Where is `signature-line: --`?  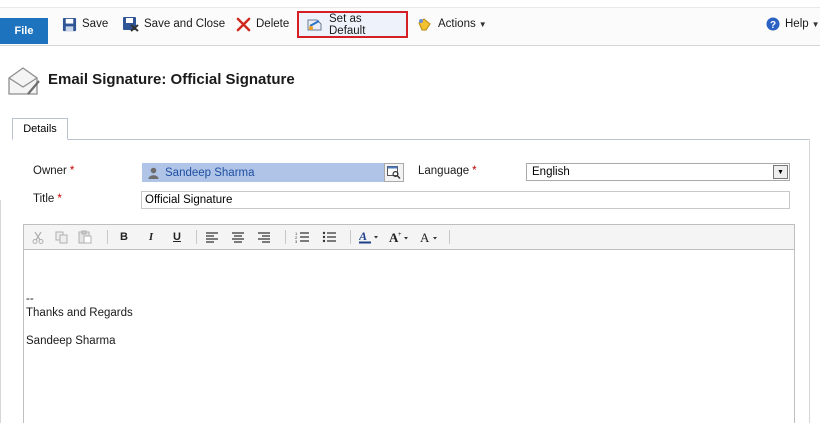
signature-line: -- is located at coordinates (30, 299).